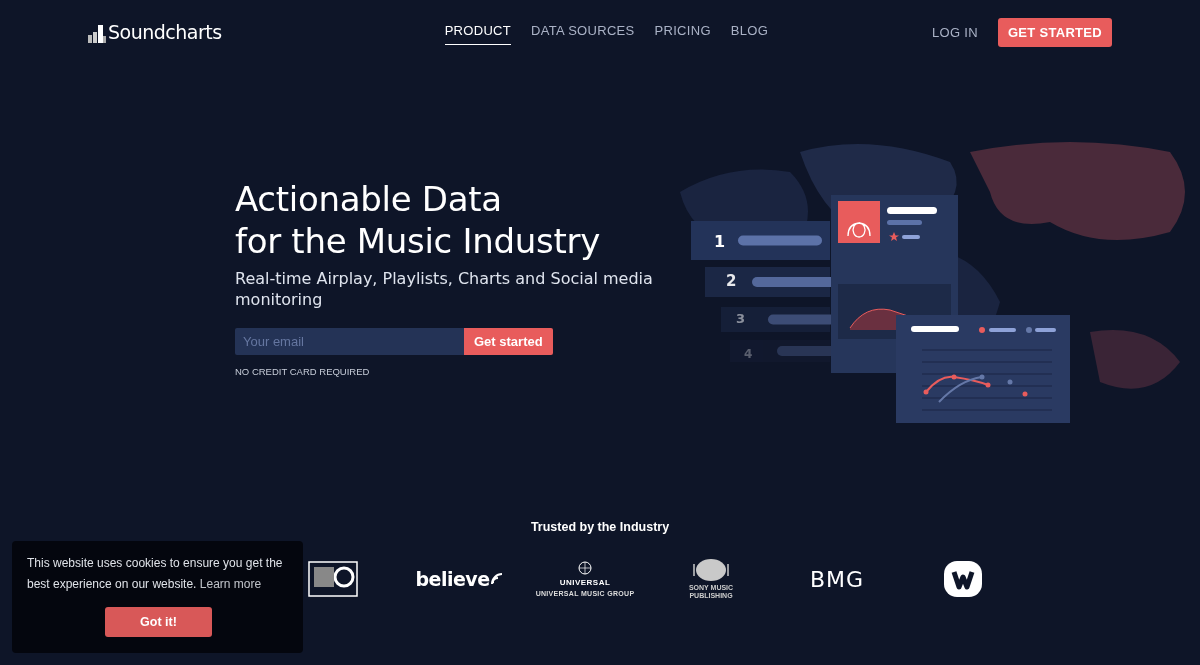  What do you see at coordinates (600, 527) in the screenshot?
I see `trusted-heading: Trusted by the Industry` at bounding box center [600, 527].